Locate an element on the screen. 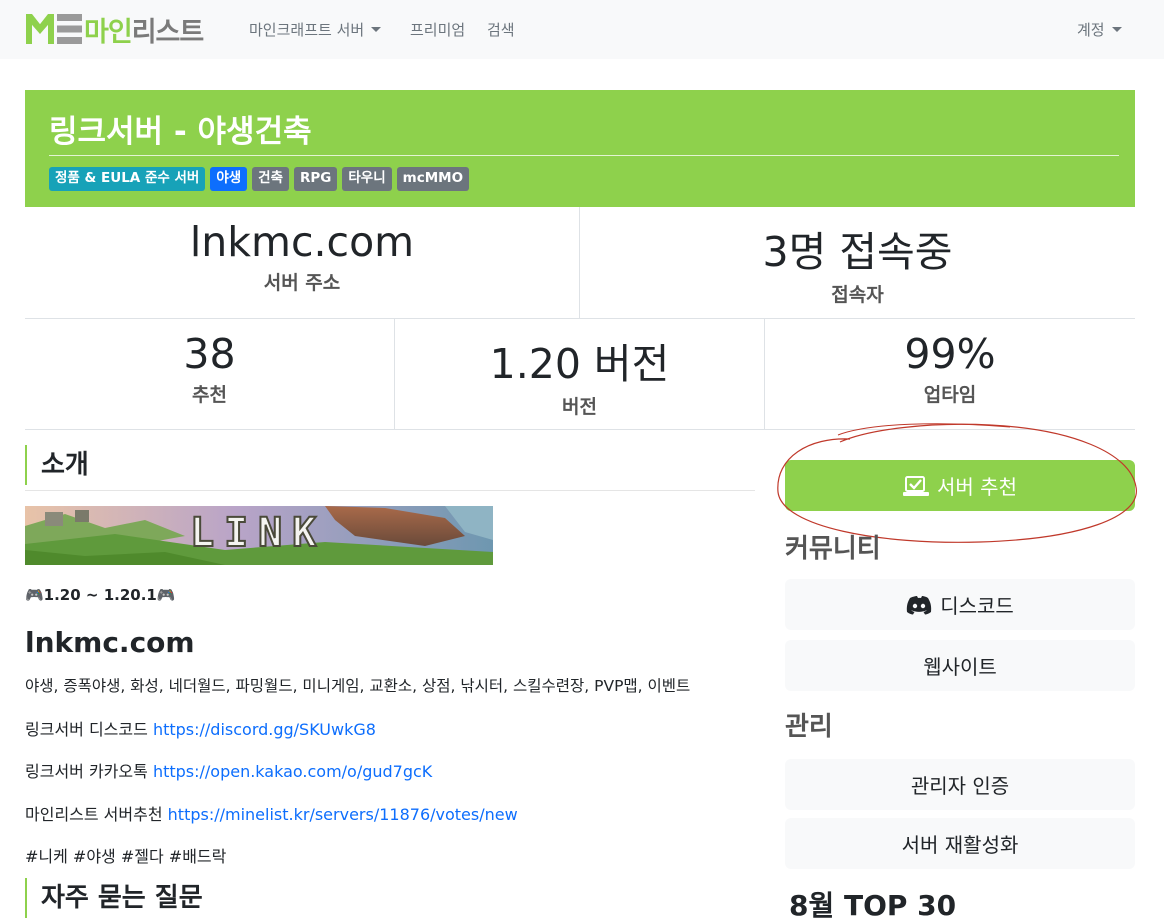  vote-check-icon is located at coordinates (916, 485).